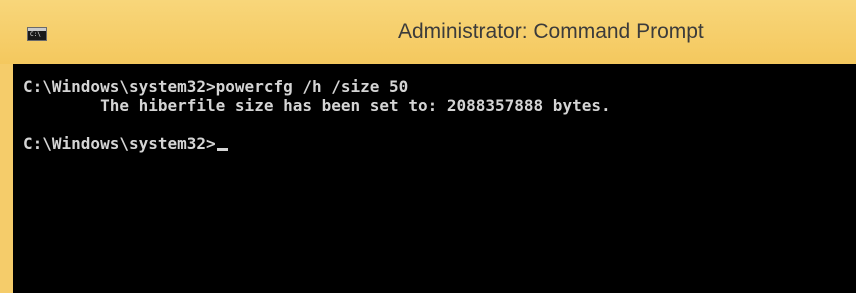 The image size is (856, 293). What do you see at coordinates (37, 34) in the screenshot?
I see `console-icon` at bounding box center [37, 34].